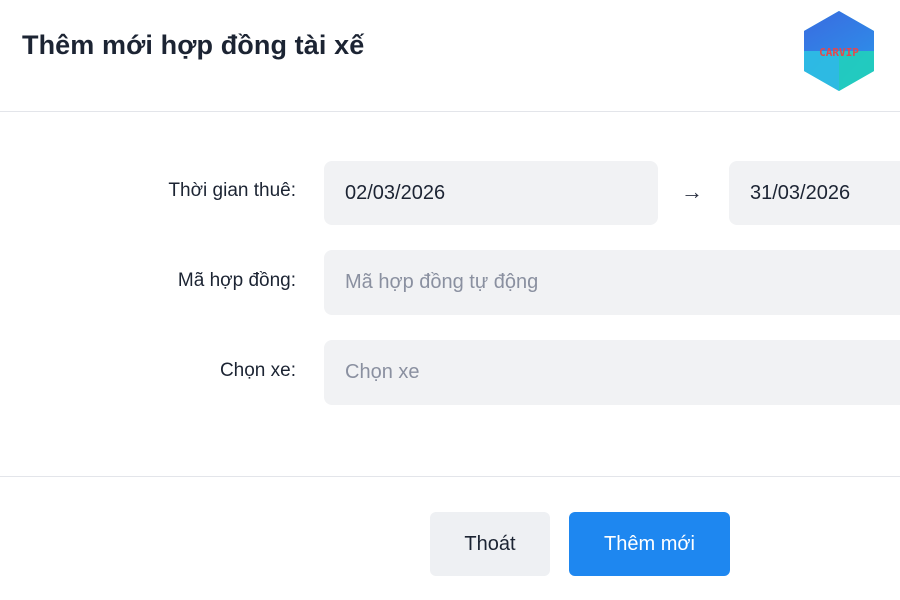 The width and height of the screenshot is (900, 600). I want to click on logo-text: CARVIP, so click(839, 52).